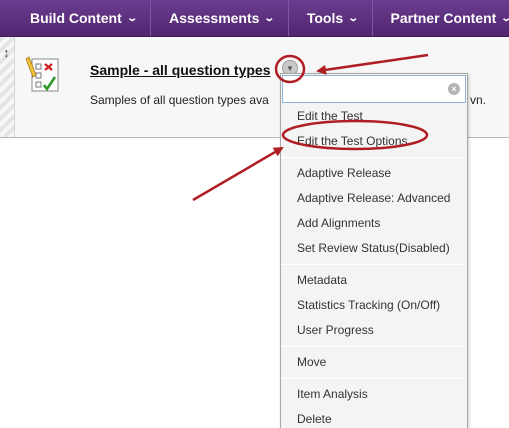 The width and height of the screenshot is (509, 428). Describe the element at coordinates (325, 18) in the screenshot. I see `tools-label: Tools` at that location.